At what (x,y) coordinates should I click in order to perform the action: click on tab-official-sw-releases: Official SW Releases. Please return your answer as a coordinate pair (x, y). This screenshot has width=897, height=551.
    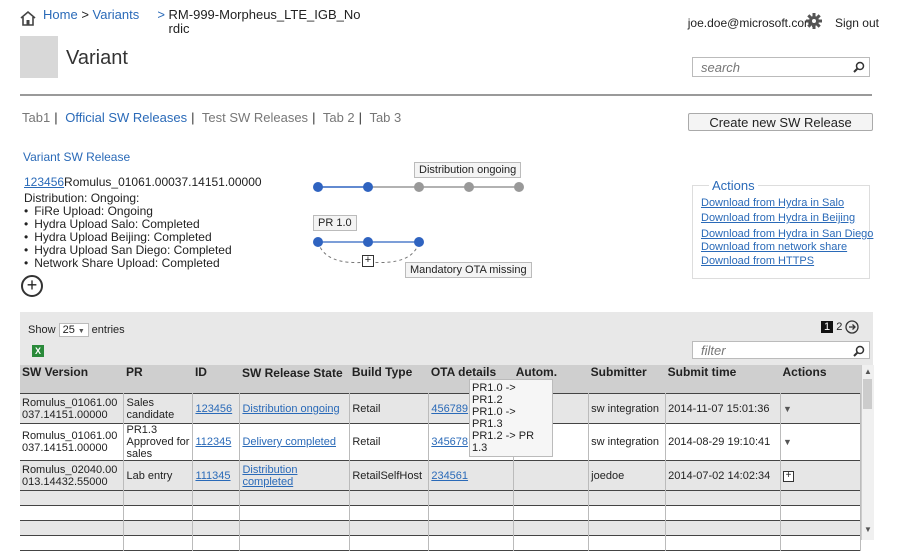
    Looking at the image, I should click on (126, 117).